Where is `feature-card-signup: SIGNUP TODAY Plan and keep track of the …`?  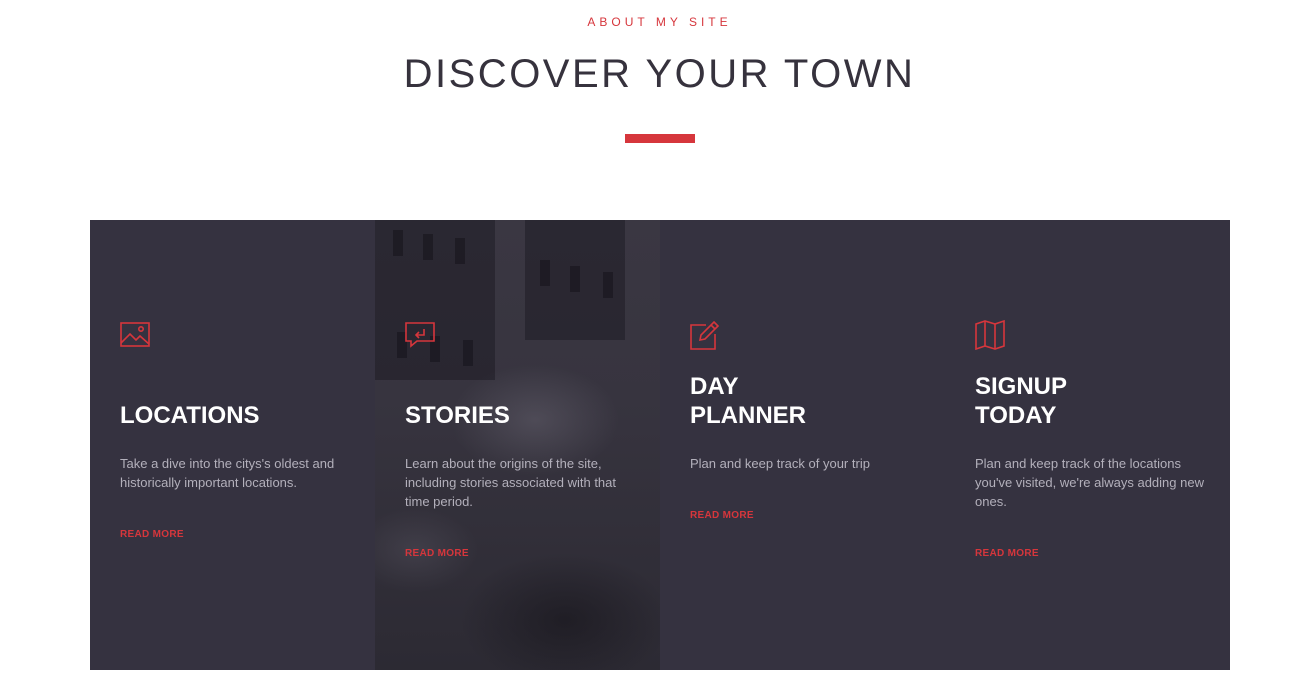
feature-card-signup: SIGNUP TODAY Plan and keep track of the … is located at coordinates (1087, 445).